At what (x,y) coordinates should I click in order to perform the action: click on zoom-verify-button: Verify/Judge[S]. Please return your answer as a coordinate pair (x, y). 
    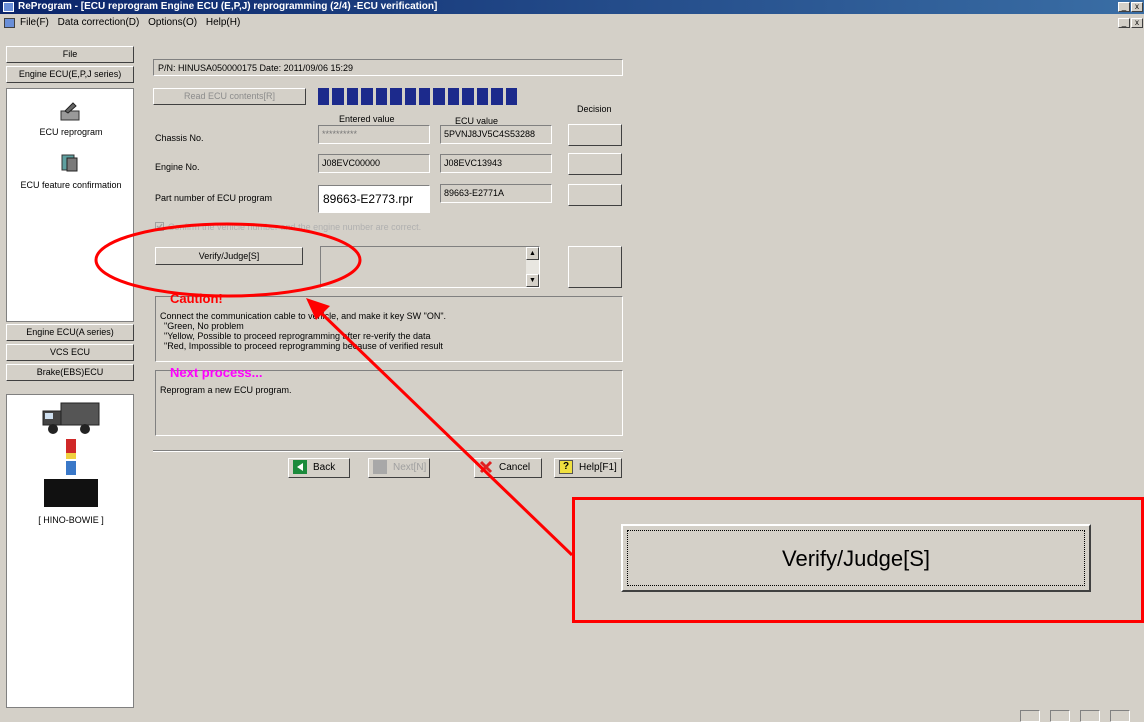
    Looking at the image, I should click on (856, 558).